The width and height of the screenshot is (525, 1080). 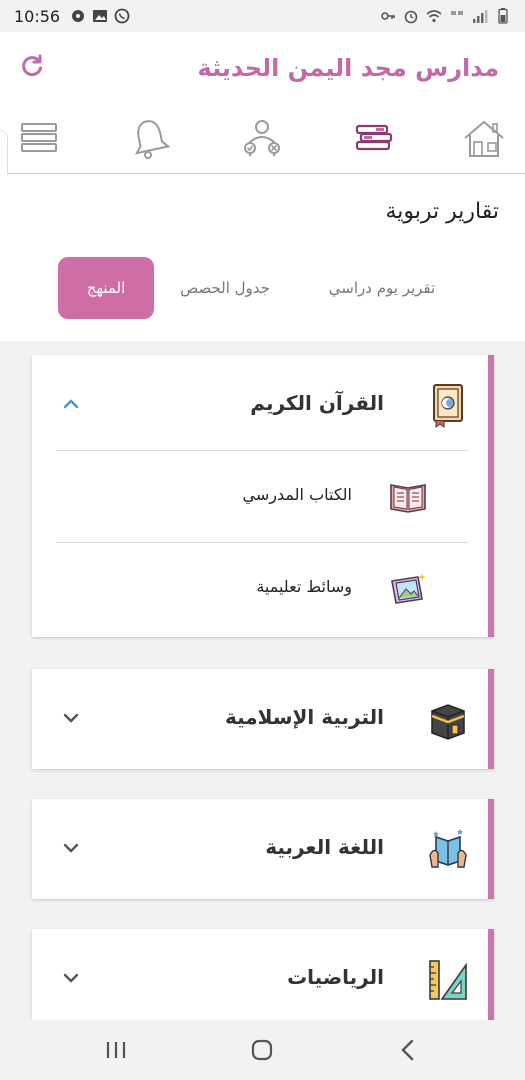 I want to click on sub-label-textbook: الكتاب المدرسي, so click(x=297, y=494).